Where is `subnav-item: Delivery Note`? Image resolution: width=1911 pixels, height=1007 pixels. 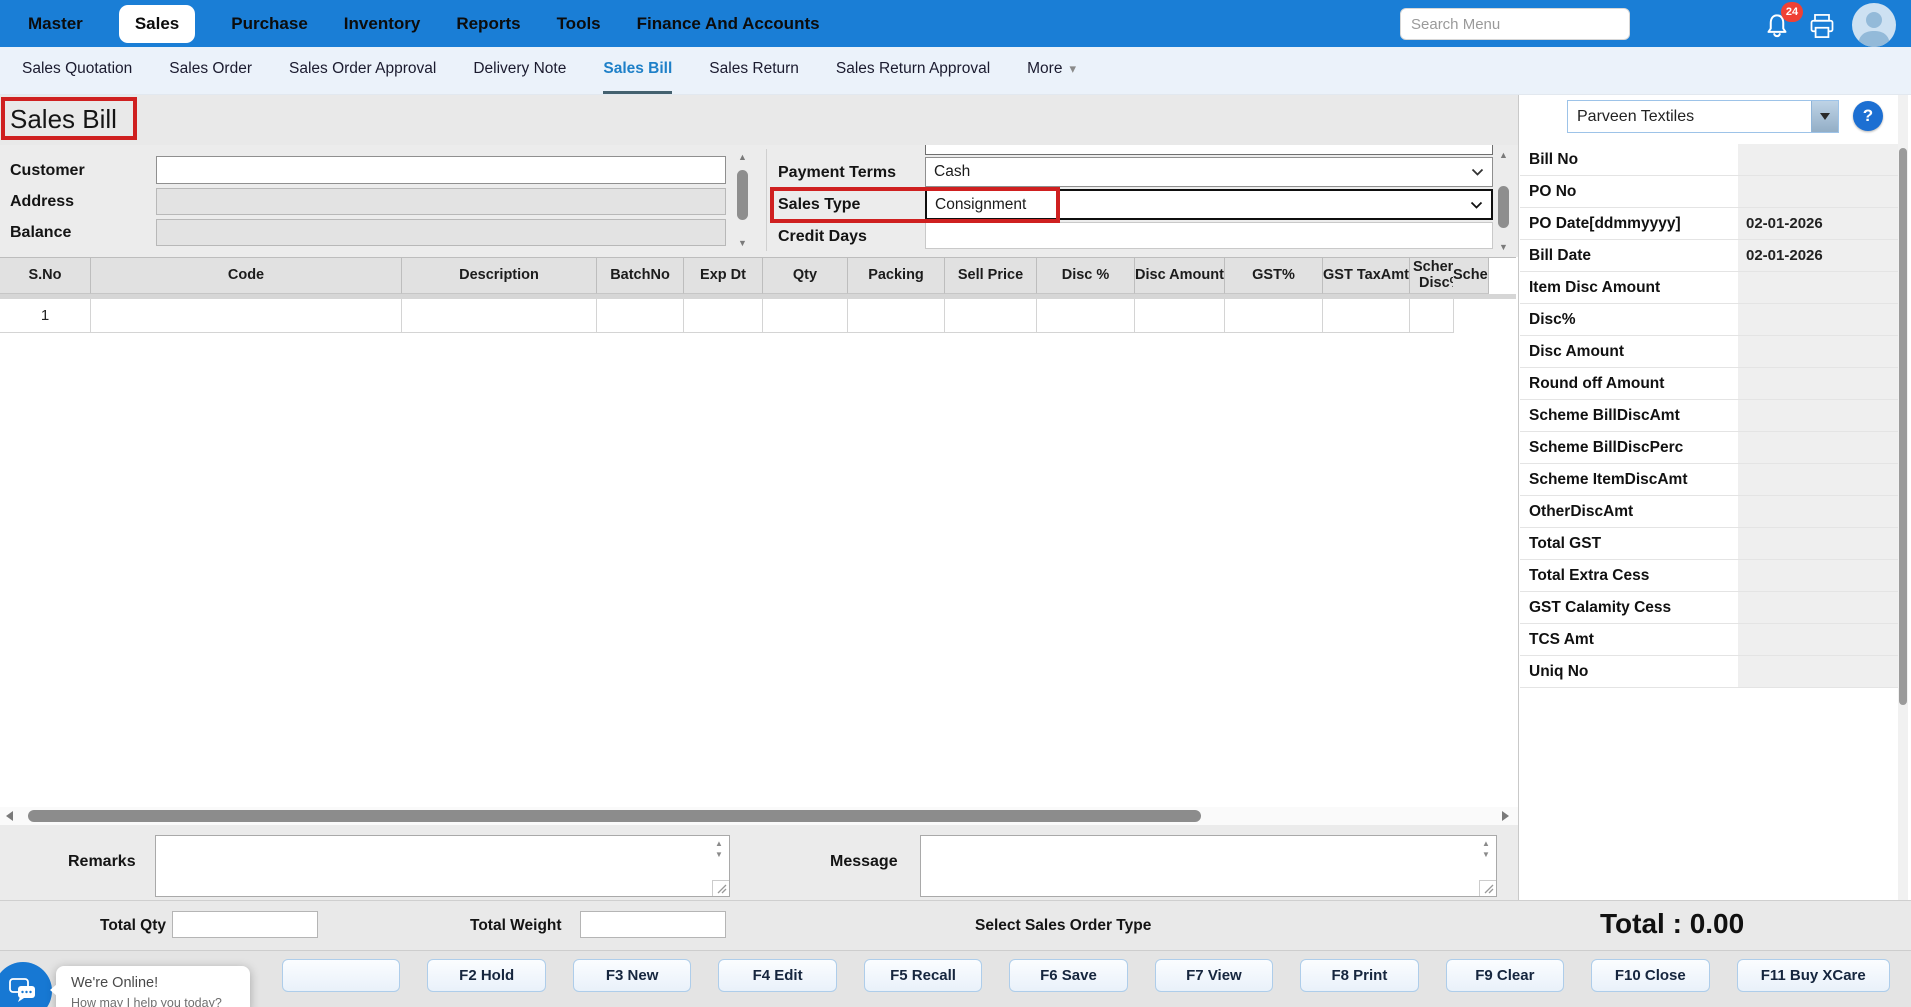 subnav-item: Delivery Note is located at coordinates (519, 70).